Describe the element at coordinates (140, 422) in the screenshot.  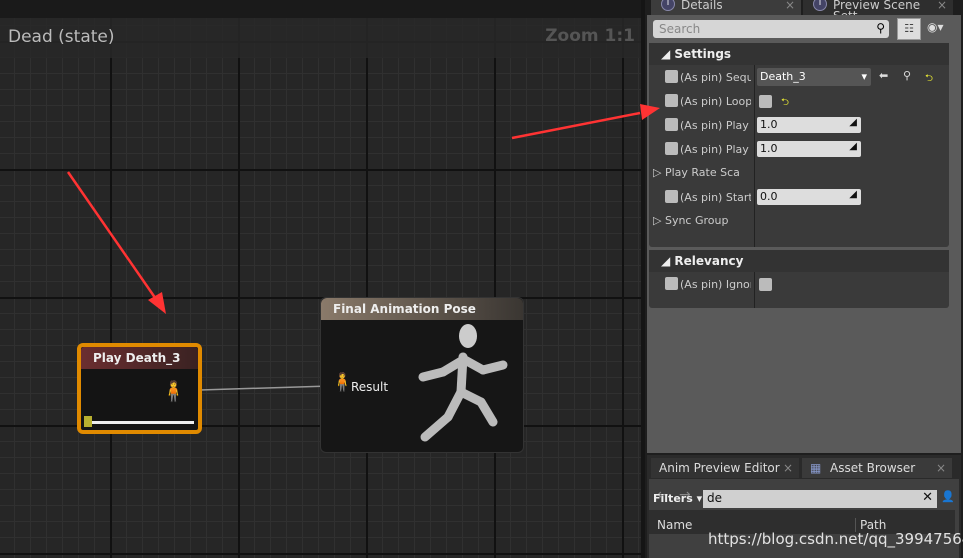
I see `playback-bar` at that location.